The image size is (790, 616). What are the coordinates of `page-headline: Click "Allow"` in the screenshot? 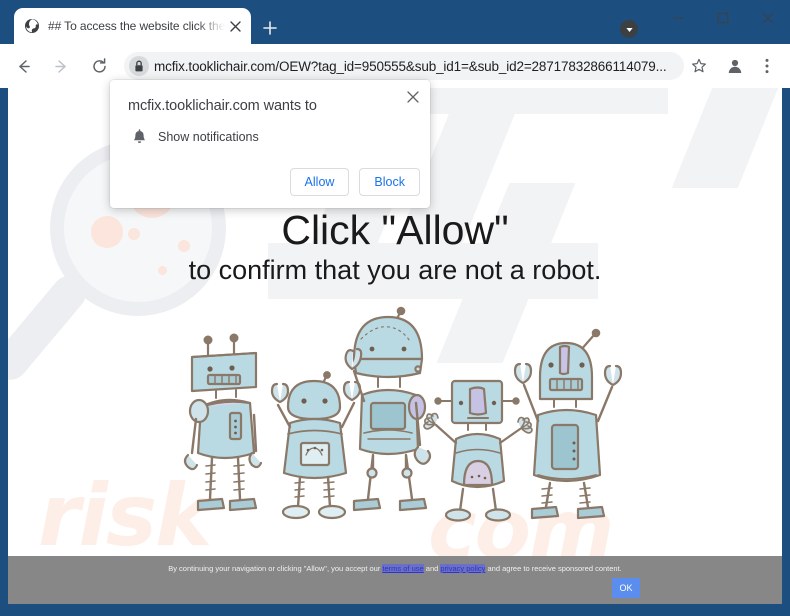 It's located at (395, 230).